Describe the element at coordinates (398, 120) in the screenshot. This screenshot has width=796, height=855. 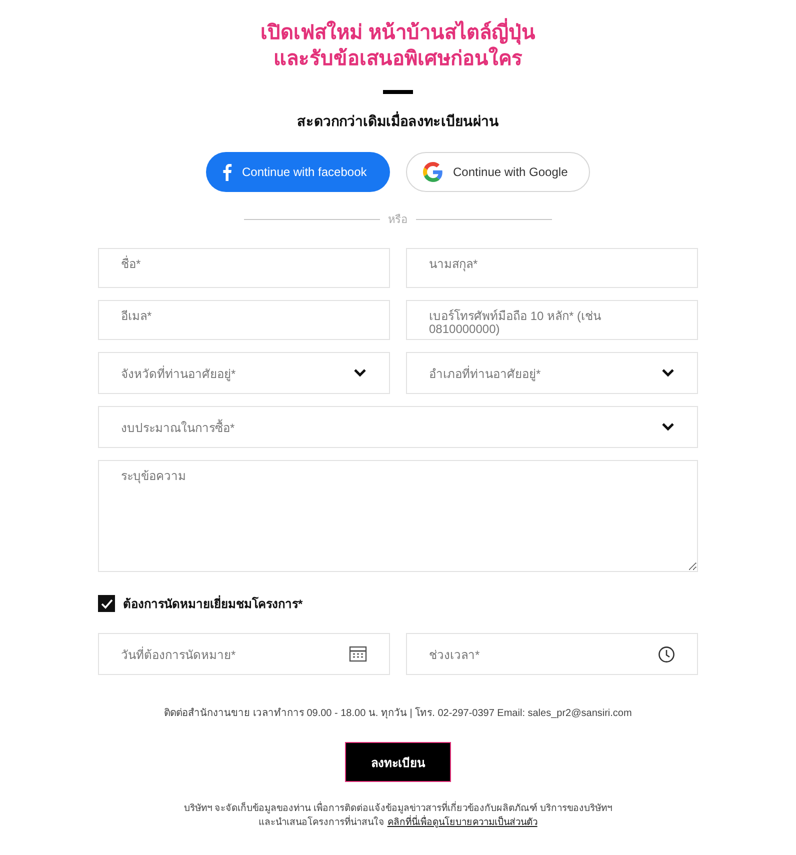
I see `subtitle: สะดวกกว่าเดิมเมื่อลงทะเบียนผ่าน` at that location.